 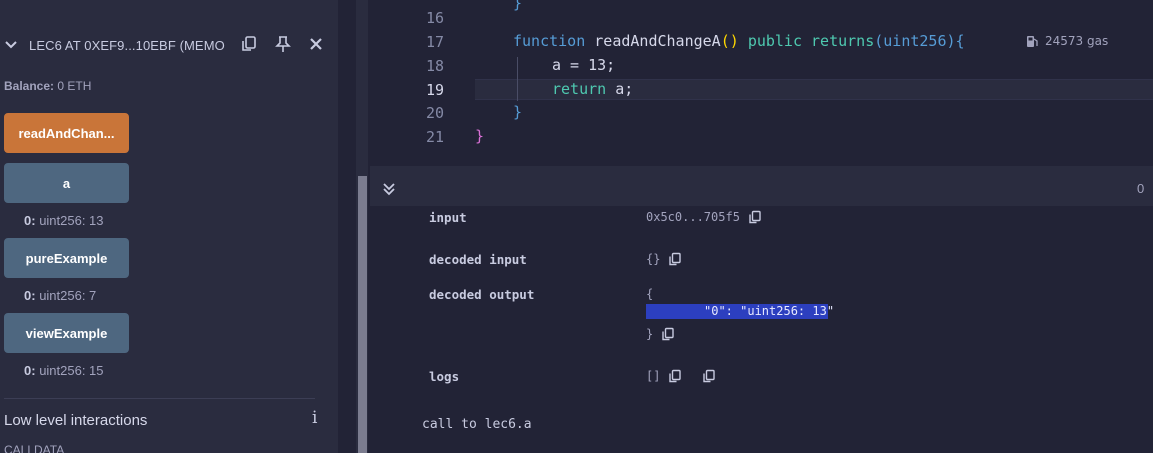 I want to click on logs-value: [], so click(x=653, y=376).